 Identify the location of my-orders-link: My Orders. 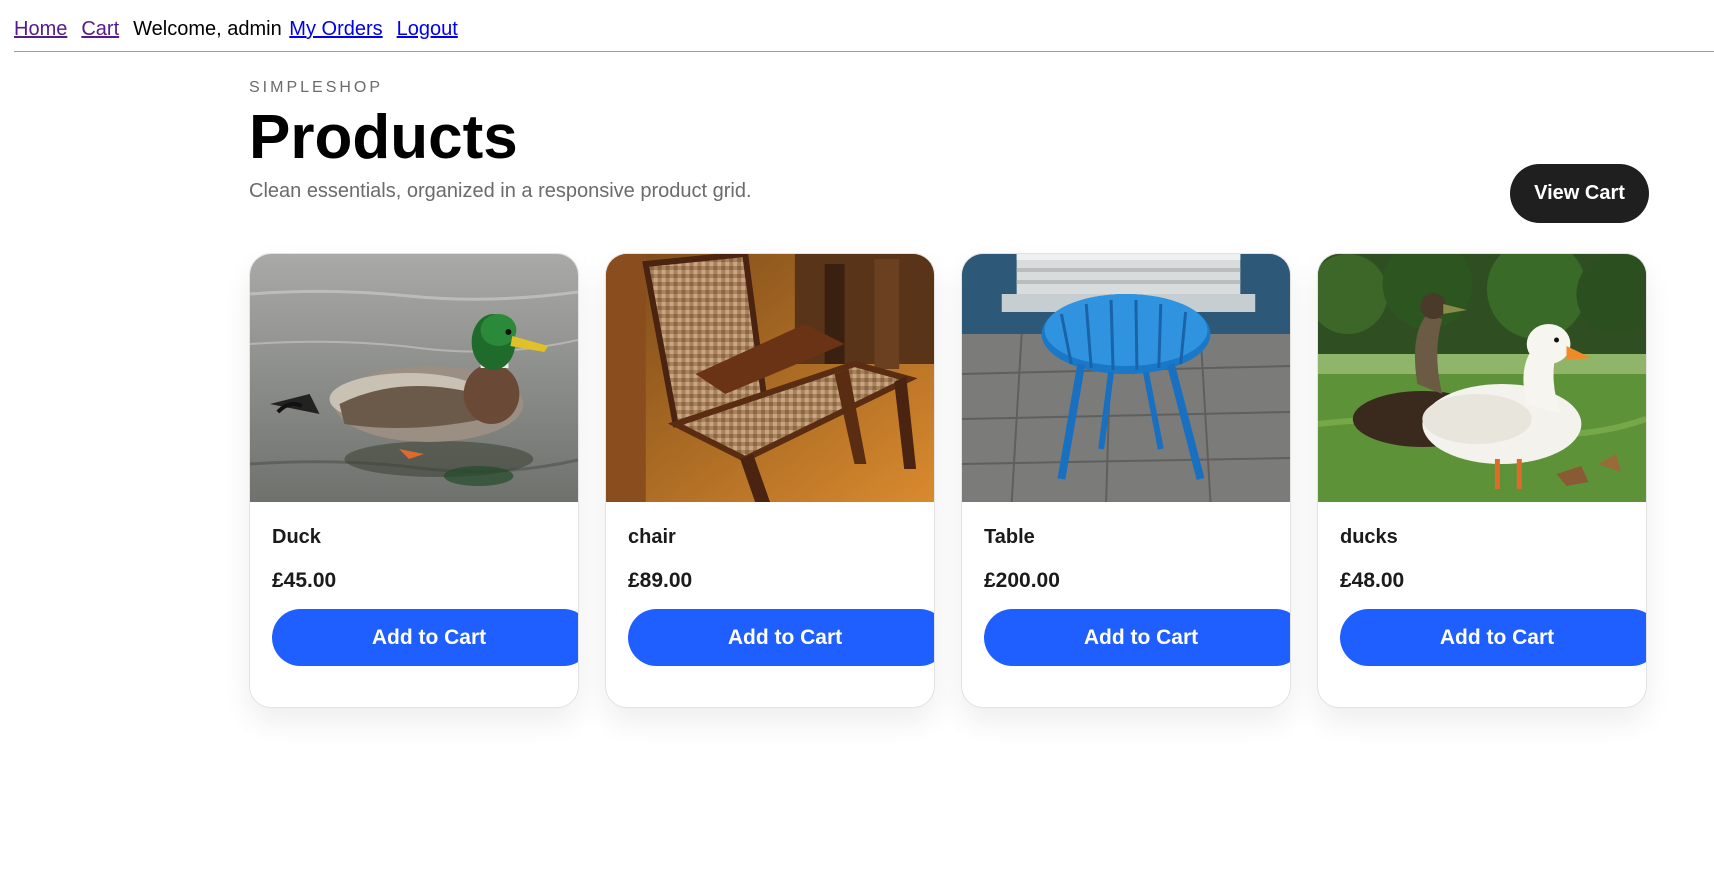
(335, 29).